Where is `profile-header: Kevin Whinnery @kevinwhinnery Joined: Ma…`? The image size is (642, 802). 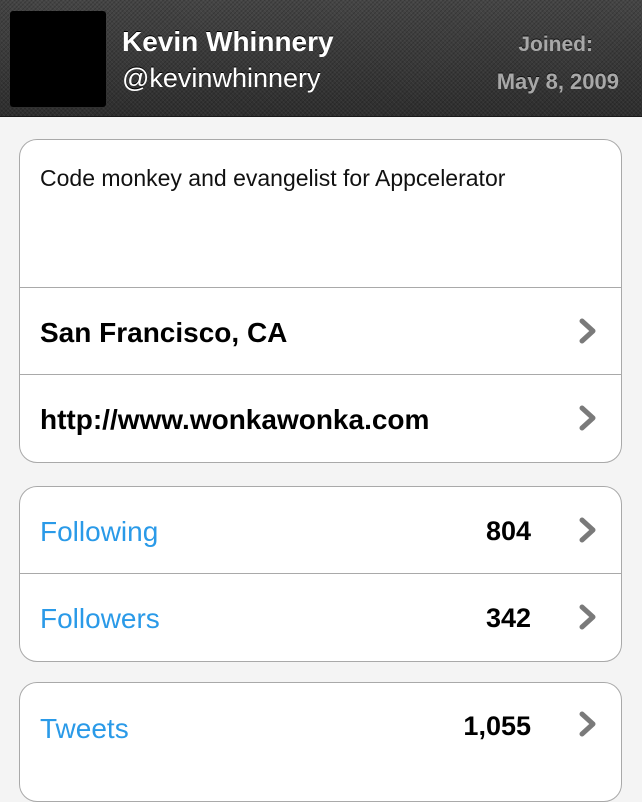 profile-header: Kevin Whinnery @kevinwhinnery Joined: Ma… is located at coordinates (321, 58).